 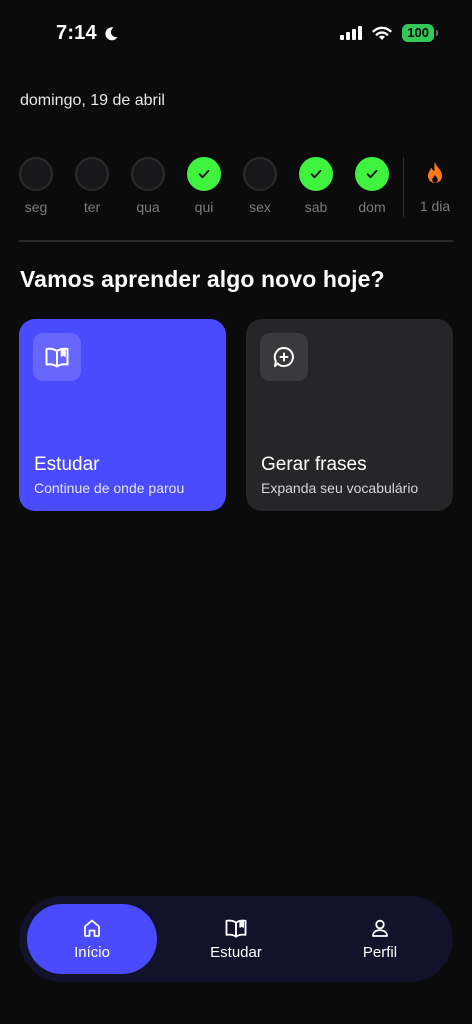 I want to click on study-card: Estudar Continue de onde parou, so click(x=122, y=415).